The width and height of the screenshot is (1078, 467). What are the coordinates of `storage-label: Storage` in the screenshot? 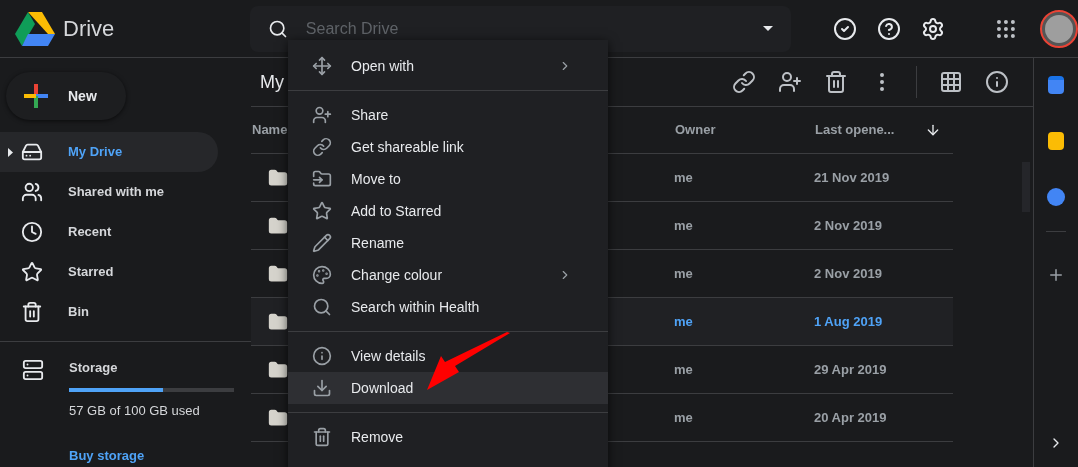 It's located at (94, 368).